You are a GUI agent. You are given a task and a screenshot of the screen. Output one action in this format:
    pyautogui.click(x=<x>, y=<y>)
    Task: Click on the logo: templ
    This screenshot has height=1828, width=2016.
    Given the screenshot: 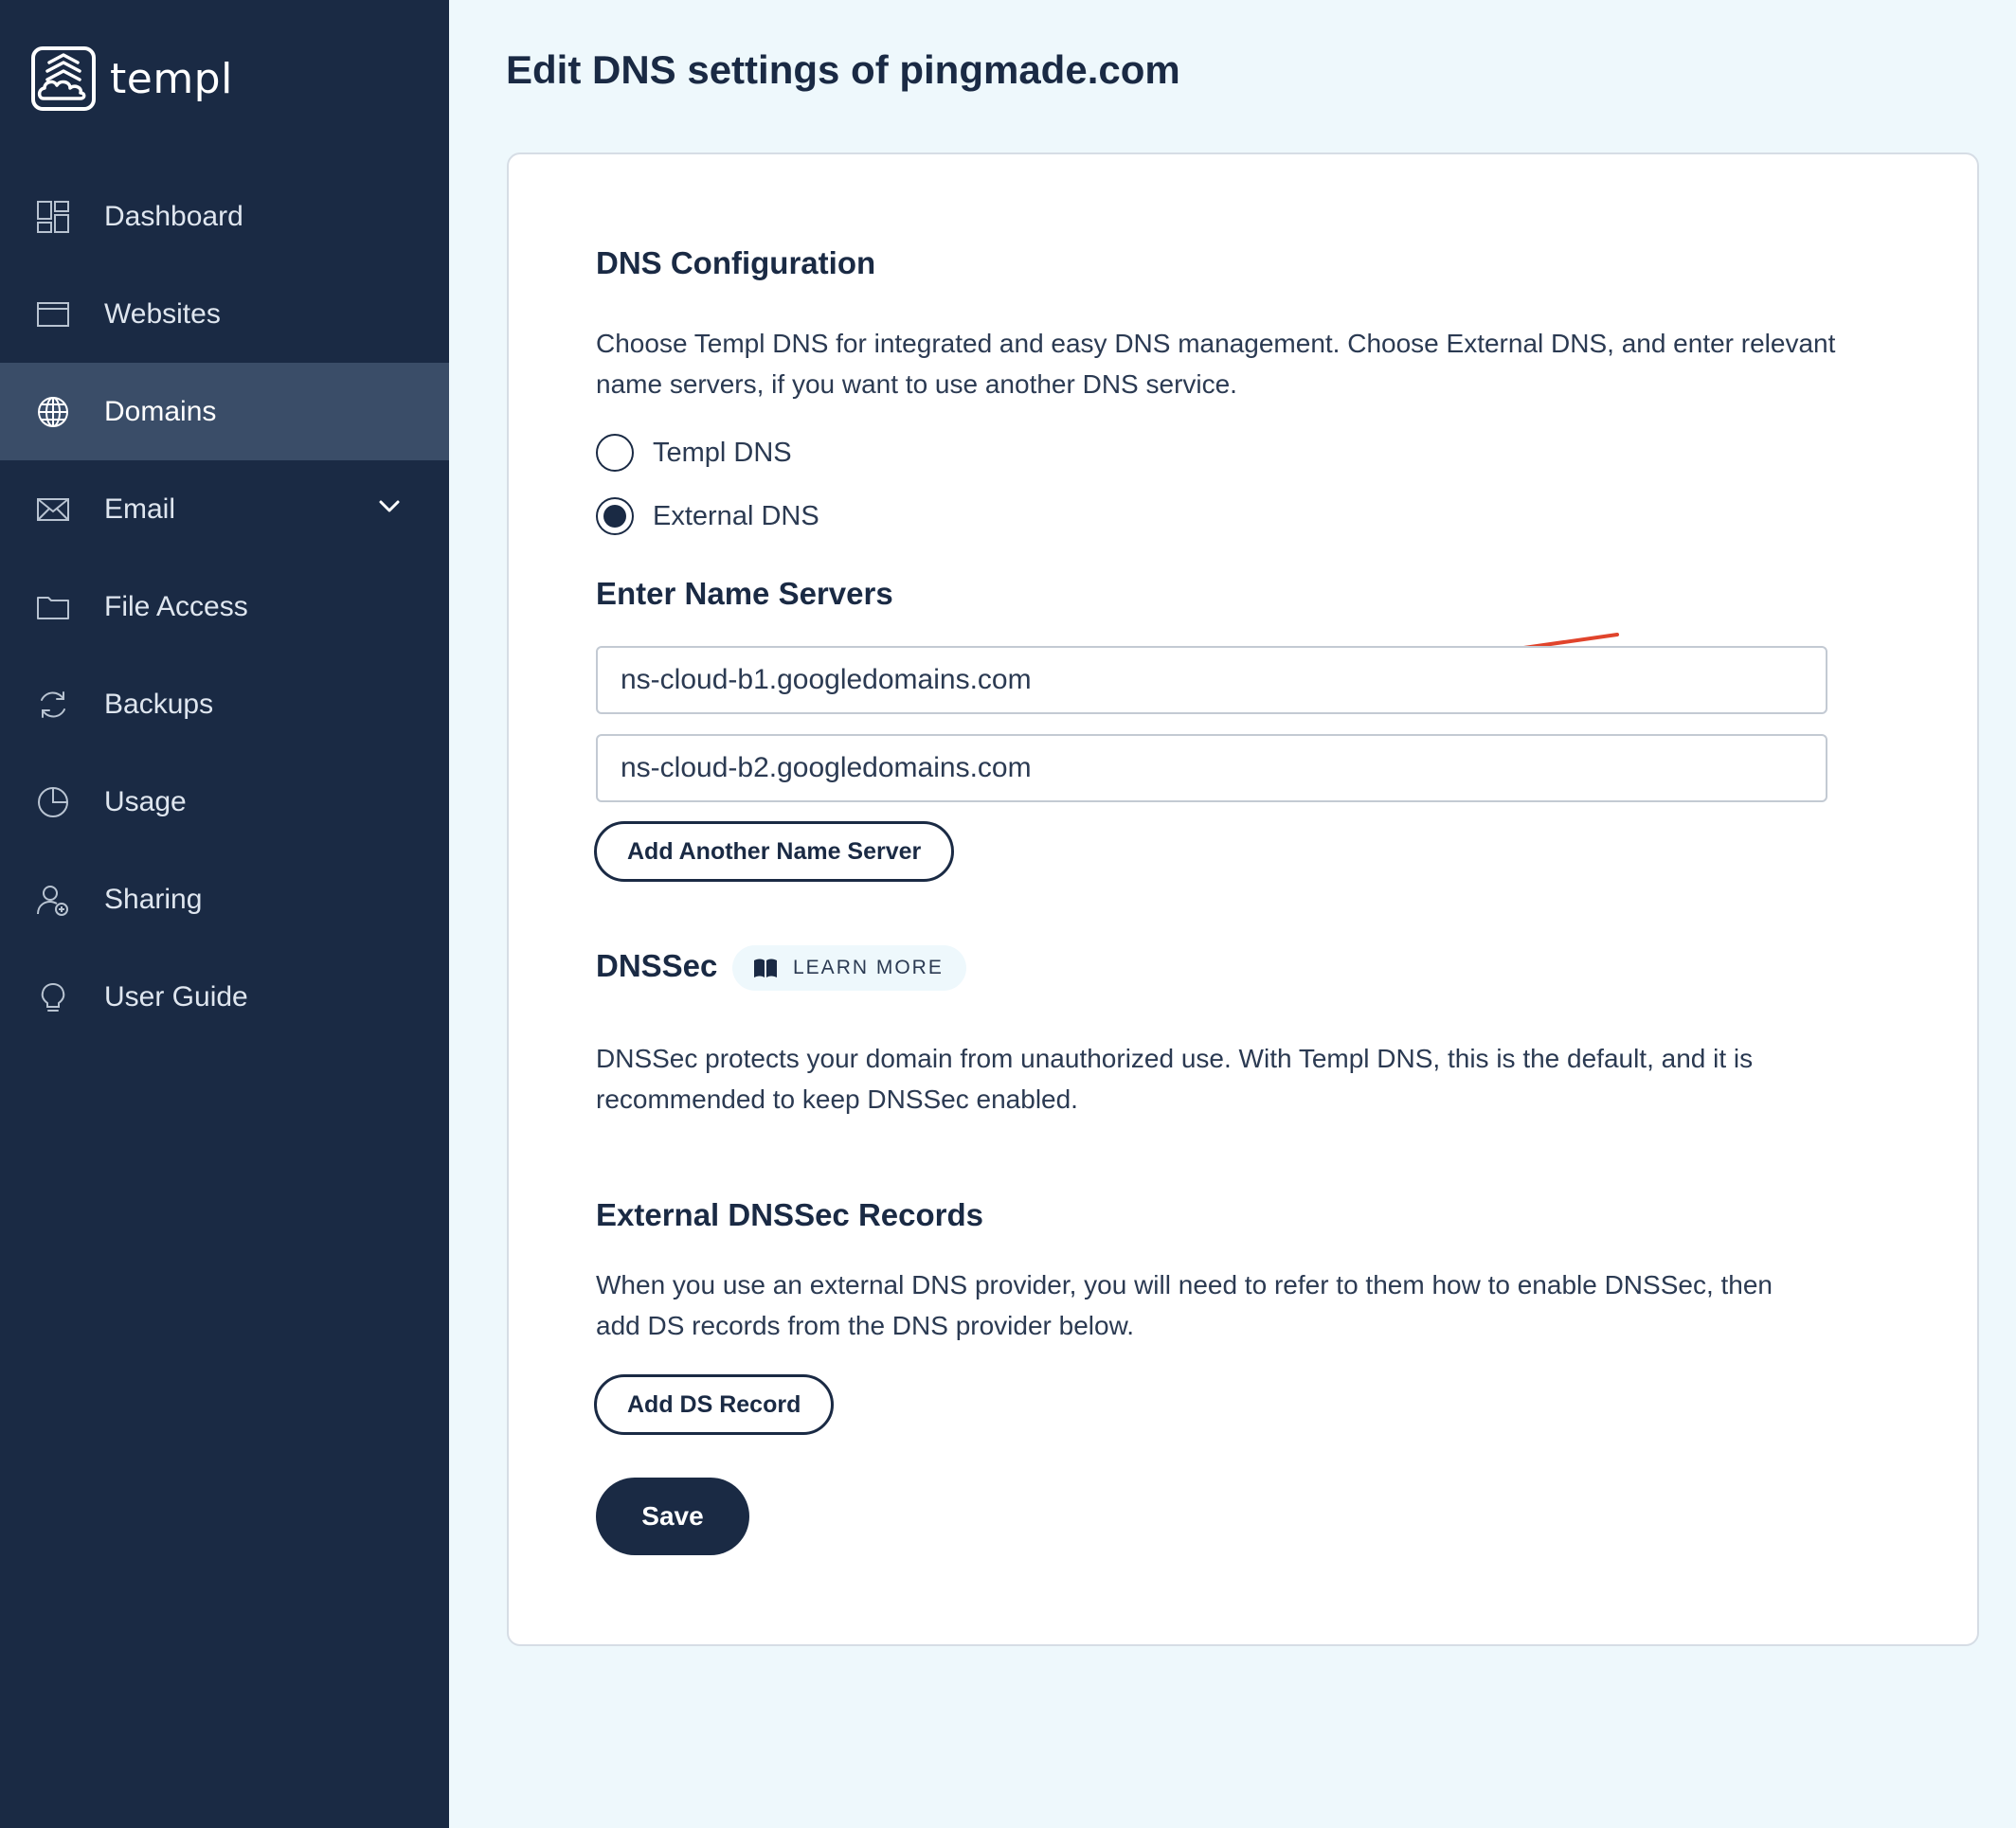 What is the action you would take?
    pyautogui.click(x=131, y=78)
    